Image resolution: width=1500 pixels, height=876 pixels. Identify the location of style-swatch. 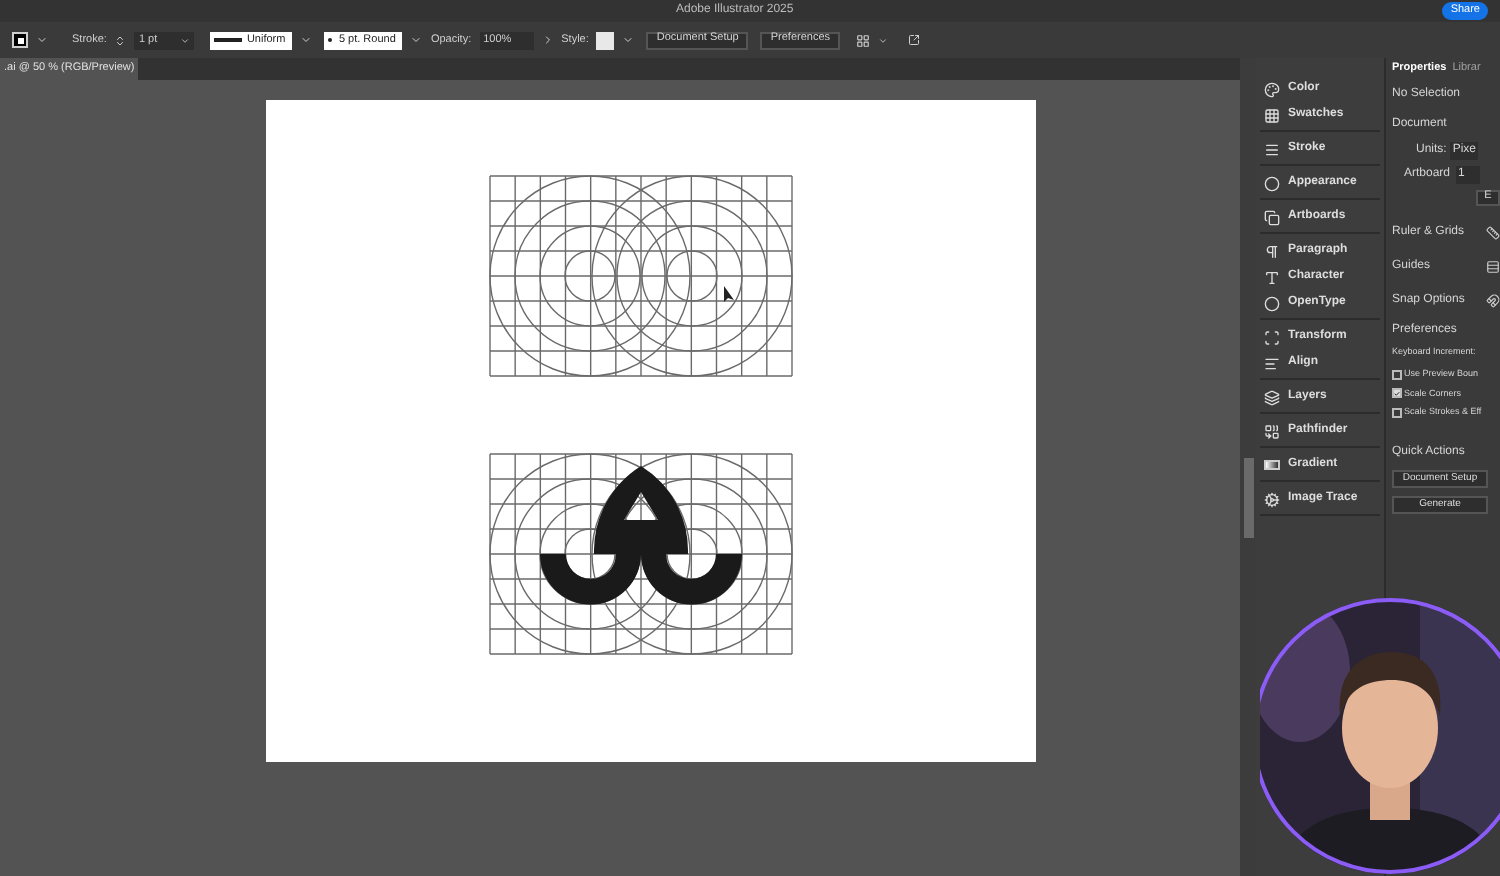
(605, 40).